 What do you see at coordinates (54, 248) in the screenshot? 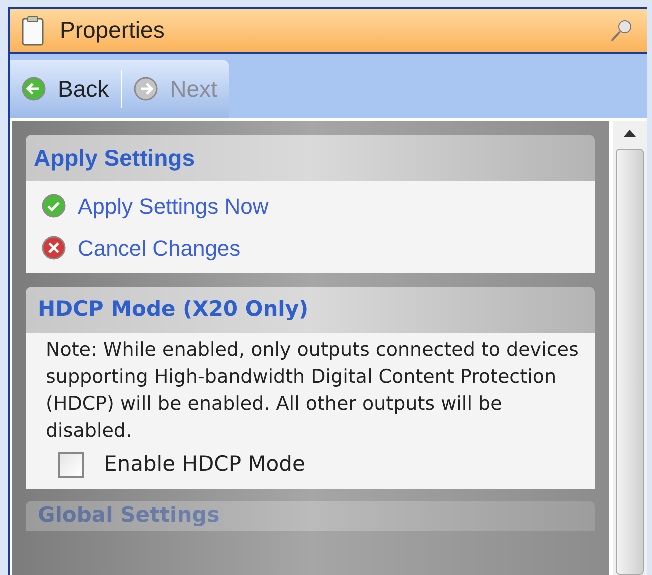
I see `cancel-icon` at bounding box center [54, 248].